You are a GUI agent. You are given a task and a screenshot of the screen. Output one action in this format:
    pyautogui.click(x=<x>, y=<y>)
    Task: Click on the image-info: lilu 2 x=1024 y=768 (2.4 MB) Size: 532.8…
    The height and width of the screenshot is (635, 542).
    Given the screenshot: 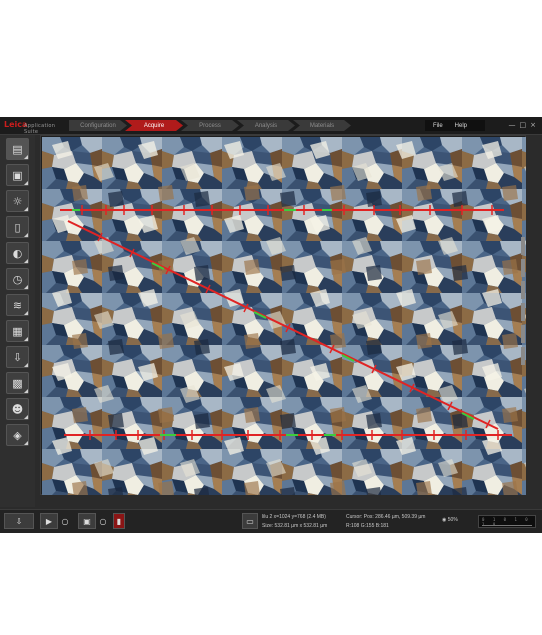 What is the action you would take?
    pyautogui.click(x=295, y=521)
    